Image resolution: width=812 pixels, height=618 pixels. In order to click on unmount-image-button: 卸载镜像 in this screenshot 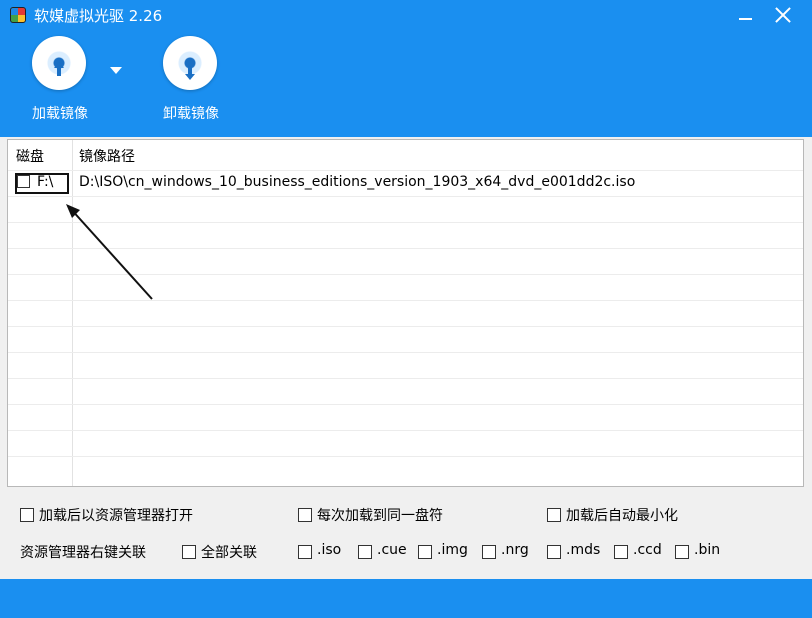, I will do `click(191, 81)`.